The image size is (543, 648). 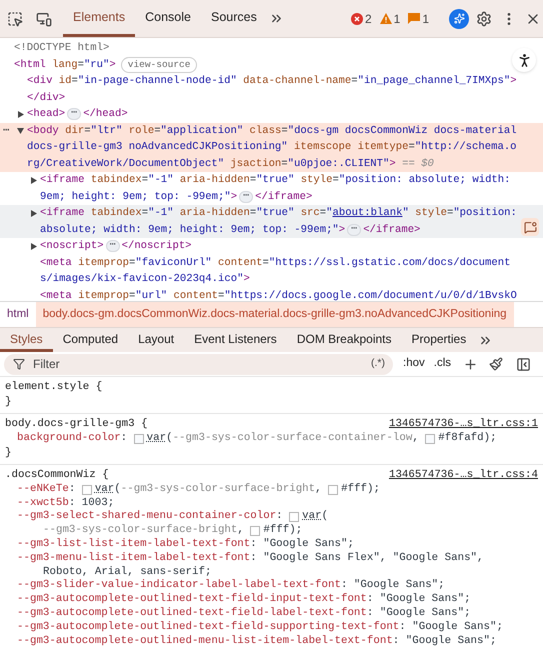 What do you see at coordinates (90, 340) in the screenshot?
I see `sidebar-tab: Computed` at bounding box center [90, 340].